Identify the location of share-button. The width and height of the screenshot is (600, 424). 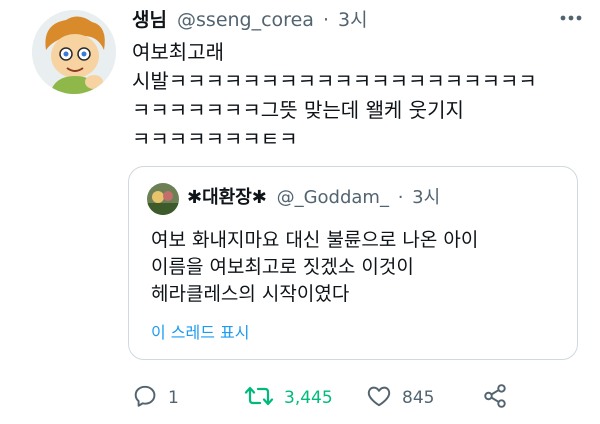
(495, 398).